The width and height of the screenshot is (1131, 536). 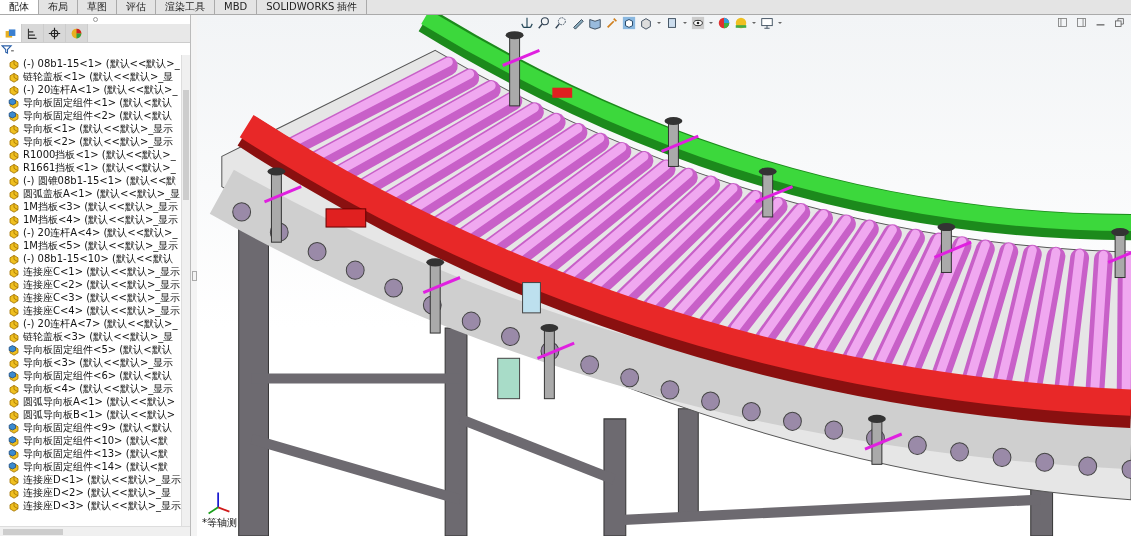 I want to click on tree-item: (-) 08b1-15<1> (默认<<默认>_, so click(x=91, y=63).